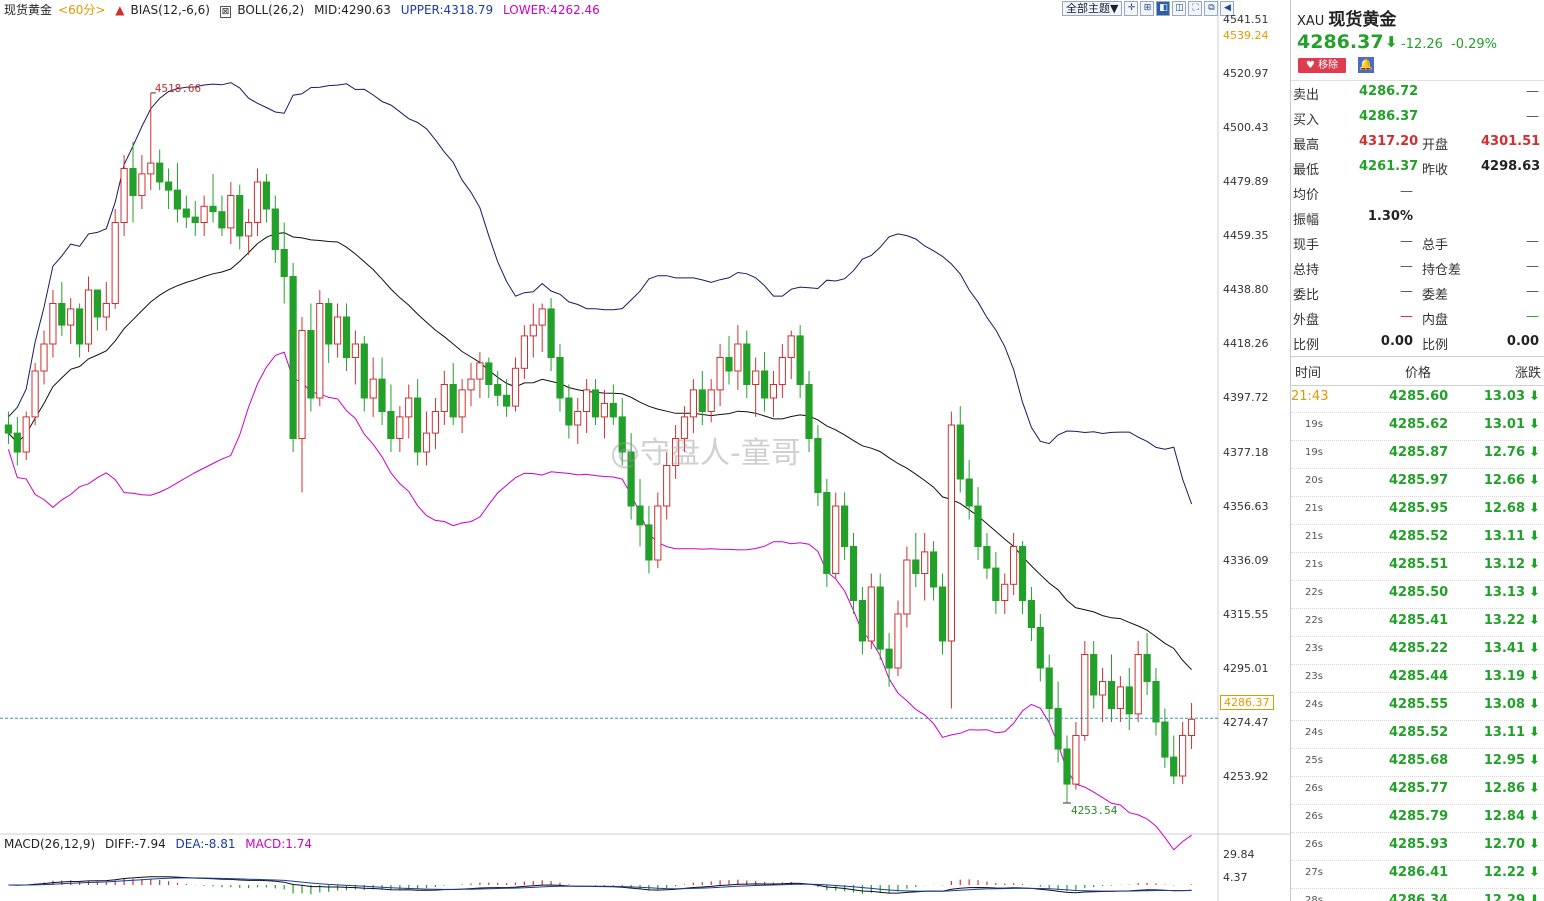 This screenshot has height=901, width=1544. What do you see at coordinates (1528, 373) in the screenshot?
I see `ticks-header-change: 涨跌` at bounding box center [1528, 373].